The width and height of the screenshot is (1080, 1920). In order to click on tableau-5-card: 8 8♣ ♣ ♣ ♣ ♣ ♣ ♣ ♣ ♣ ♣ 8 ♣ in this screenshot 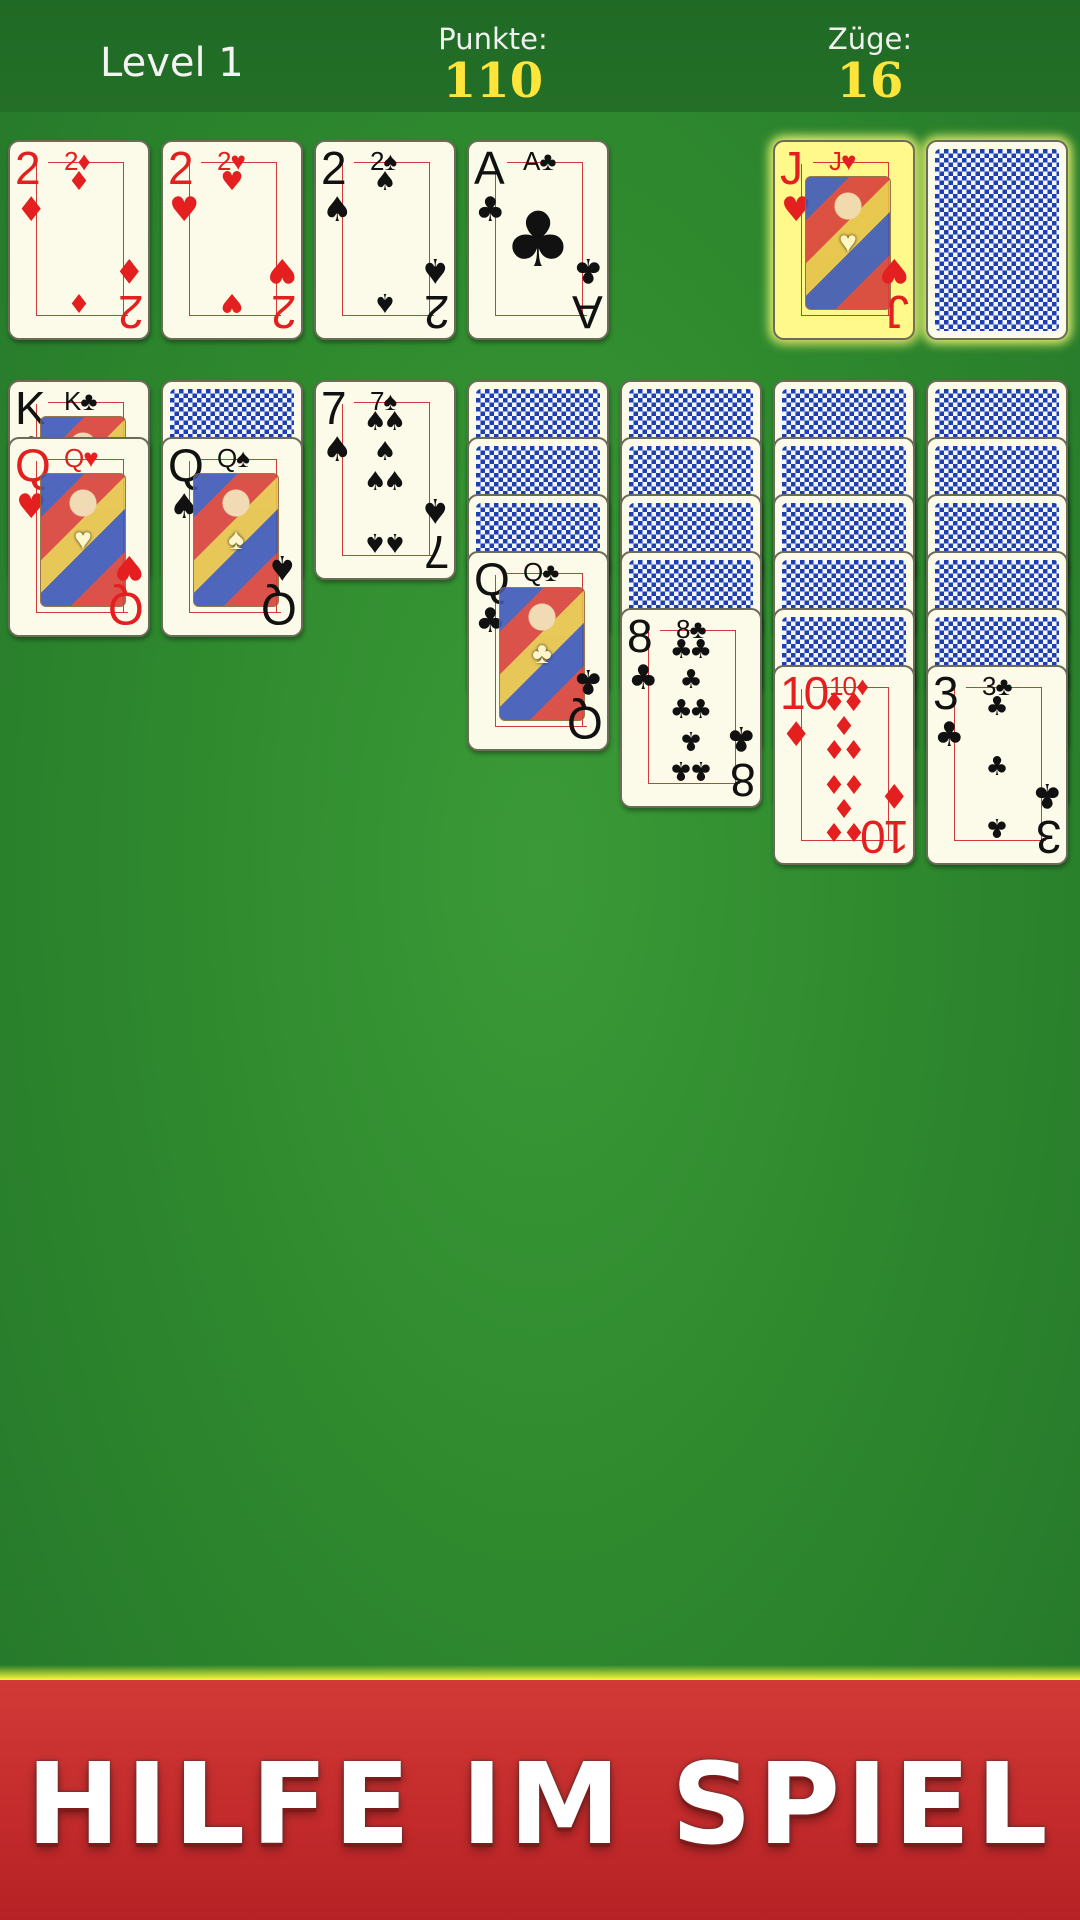, I will do `click(691, 708)`.